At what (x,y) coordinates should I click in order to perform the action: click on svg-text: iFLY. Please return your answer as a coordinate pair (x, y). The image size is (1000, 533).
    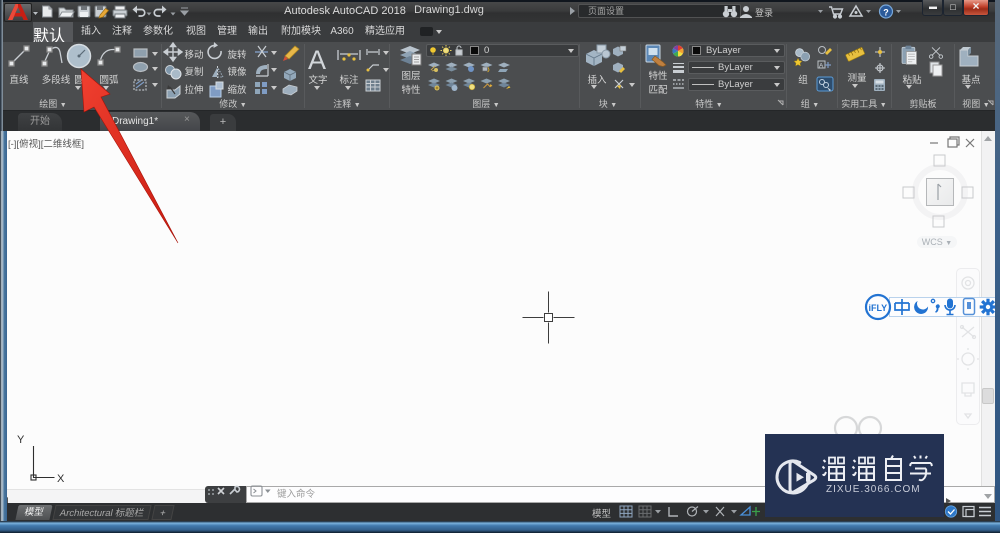
    Looking at the image, I should click on (878, 308).